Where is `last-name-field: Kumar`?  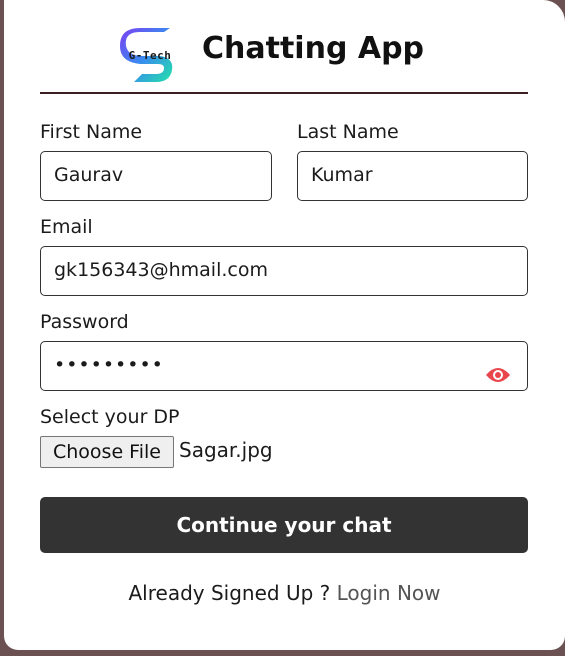 last-name-field: Kumar is located at coordinates (412, 176).